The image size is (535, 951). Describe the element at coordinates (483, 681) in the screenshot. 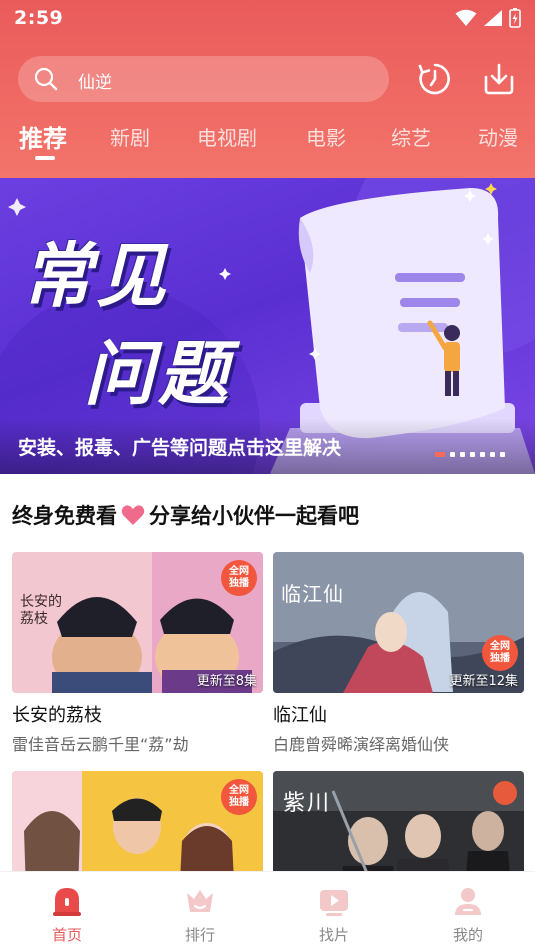

I see `episode-count: 更新至12集` at that location.